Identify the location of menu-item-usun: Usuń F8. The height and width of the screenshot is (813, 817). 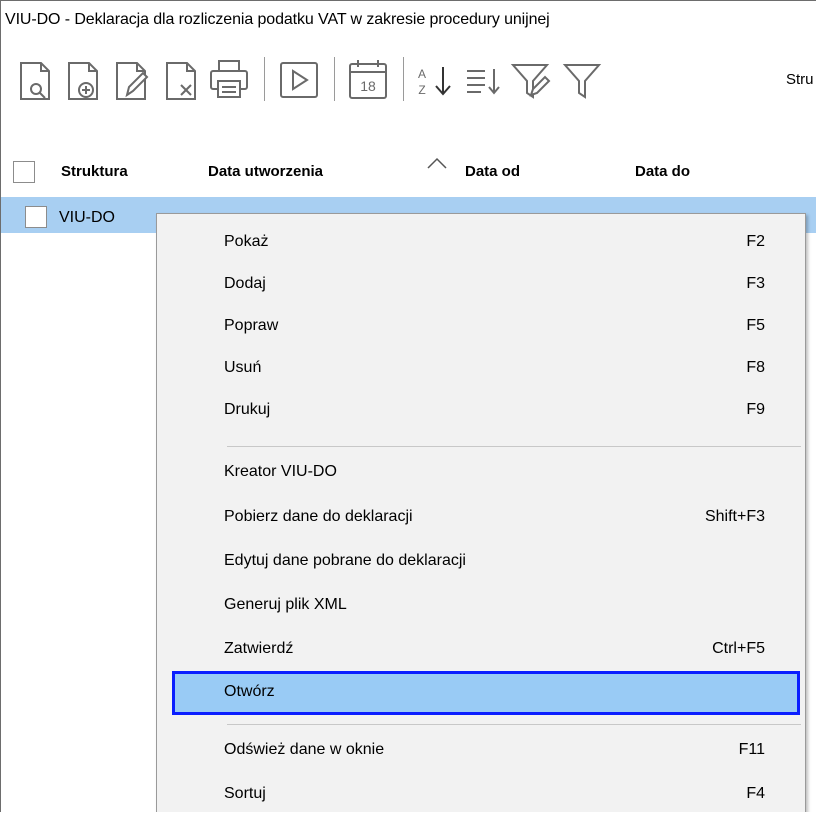
(481, 368).